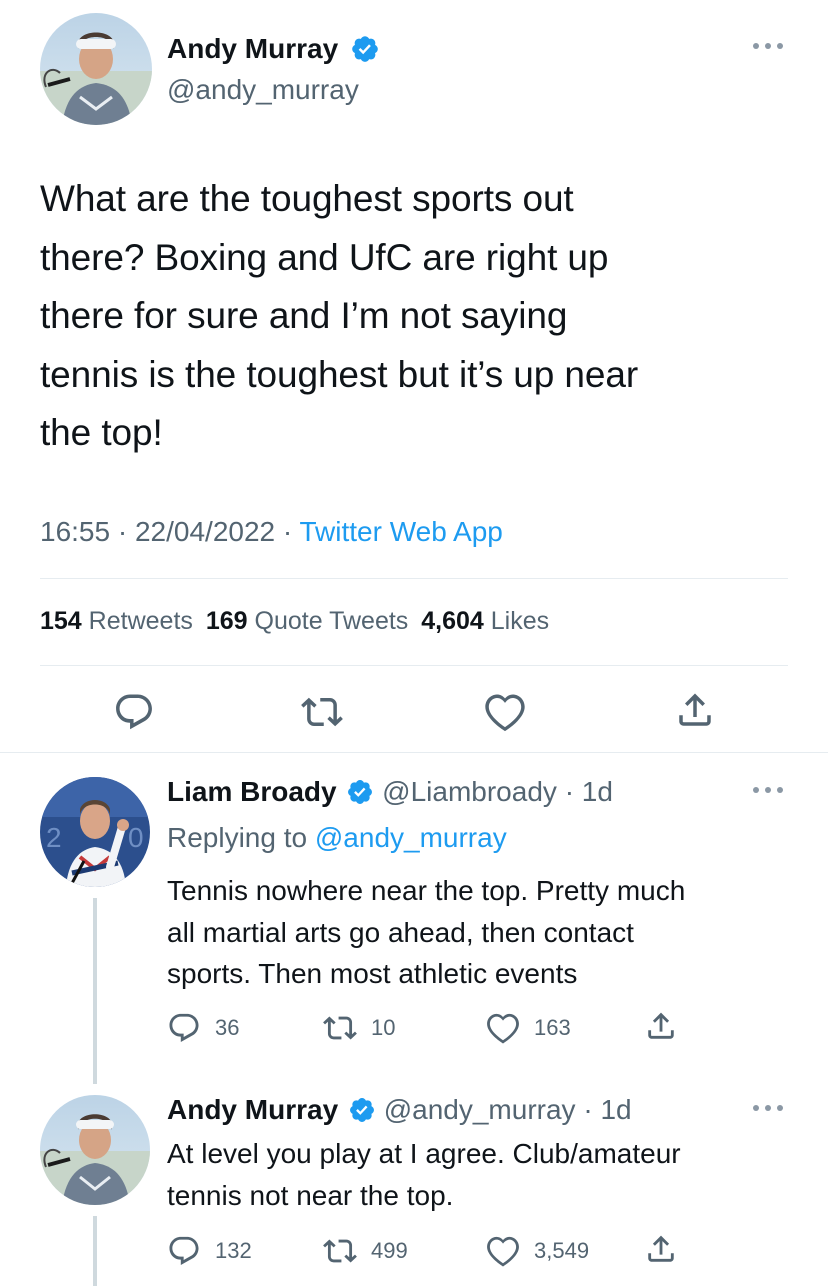  I want to click on reply-header: Andy Murray @andy_murray · 1d, so click(399, 1110).